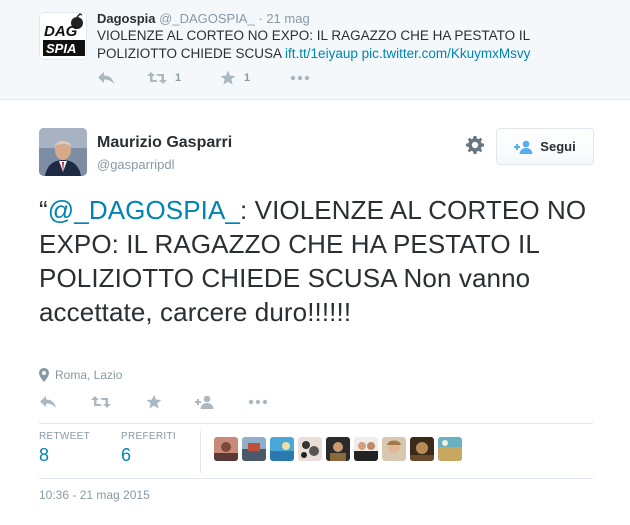 This screenshot has width=630, height=525. Describe the element at coordinates (247, 78) in the screenshot. I see `favorite-count: 1` at that location.